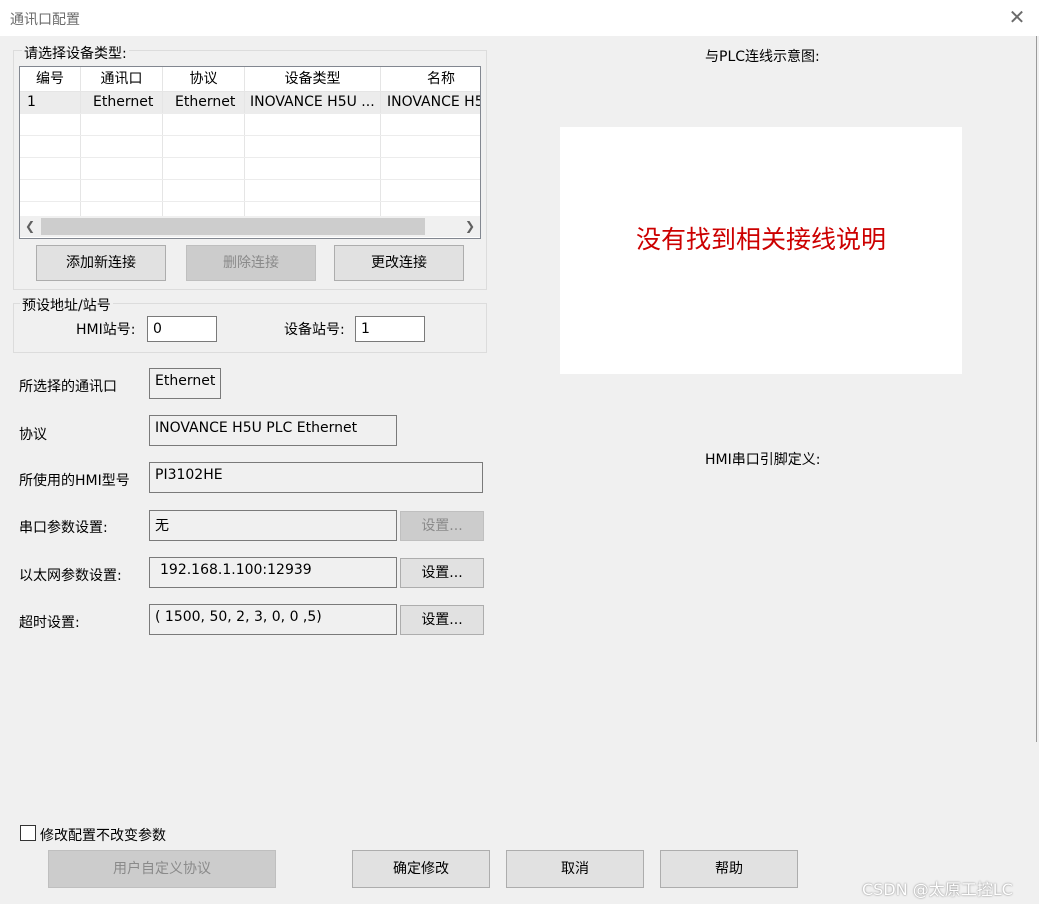  What do you see at coordinates (204, 79) in the screenshot?
I see `column-header-protocol: 协议` at bounding box center [204, 79].